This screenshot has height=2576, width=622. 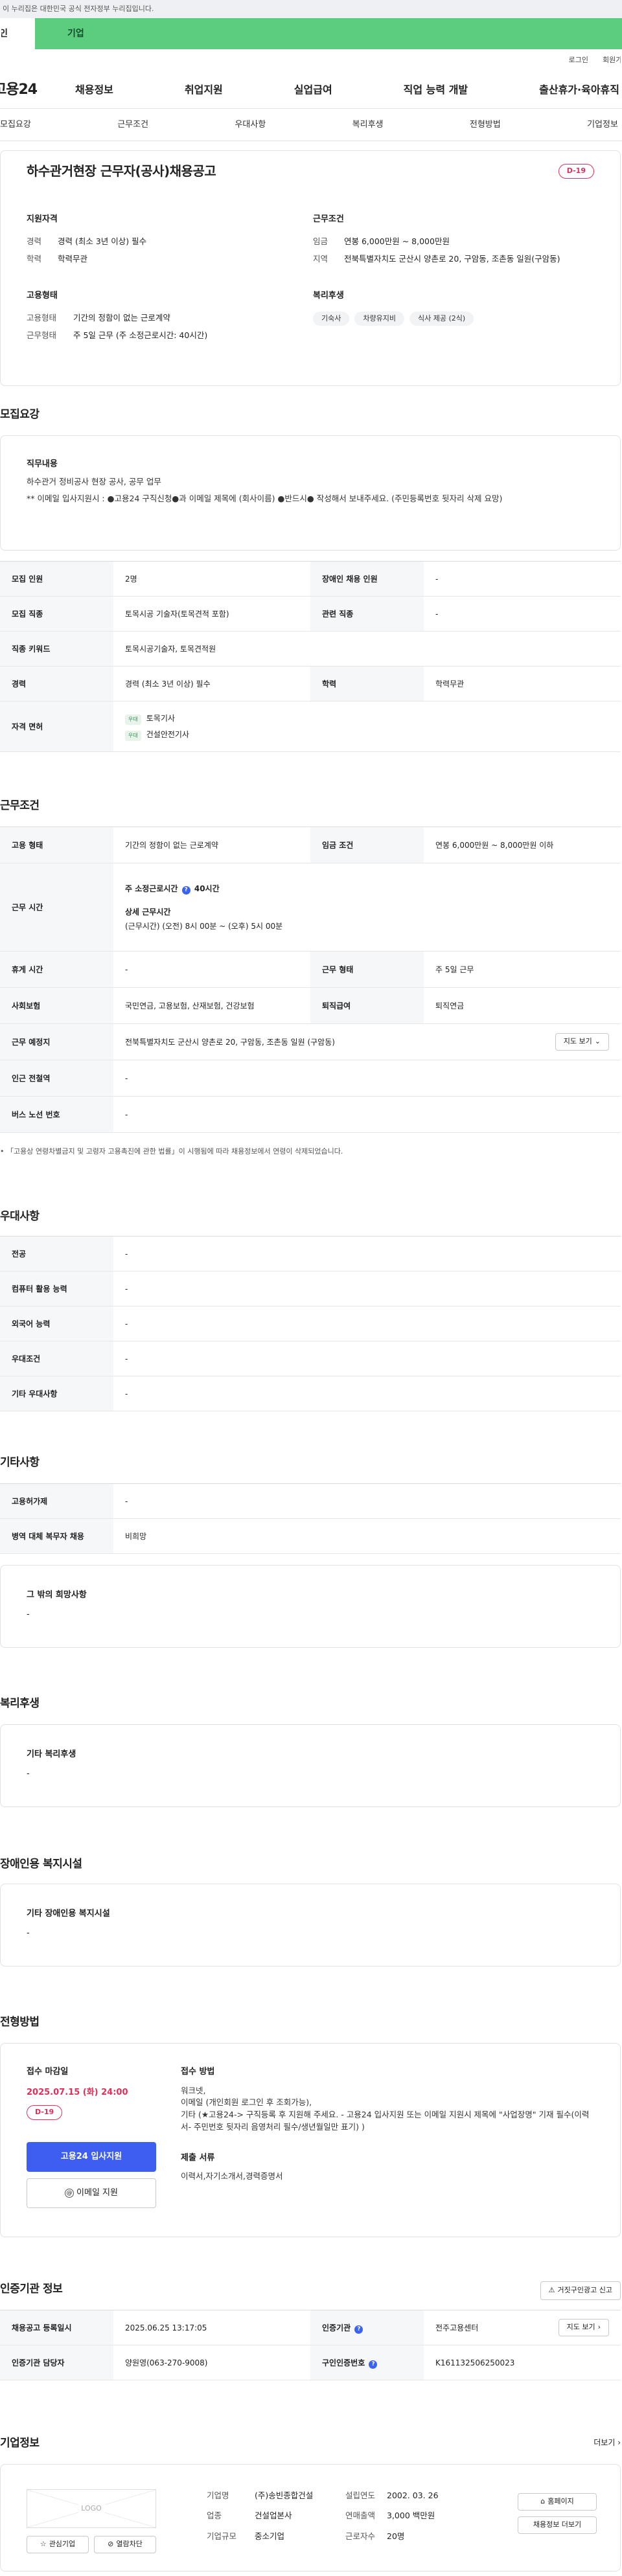 I want to click on prefer-badge: 우대, so click(x=133, y=720).